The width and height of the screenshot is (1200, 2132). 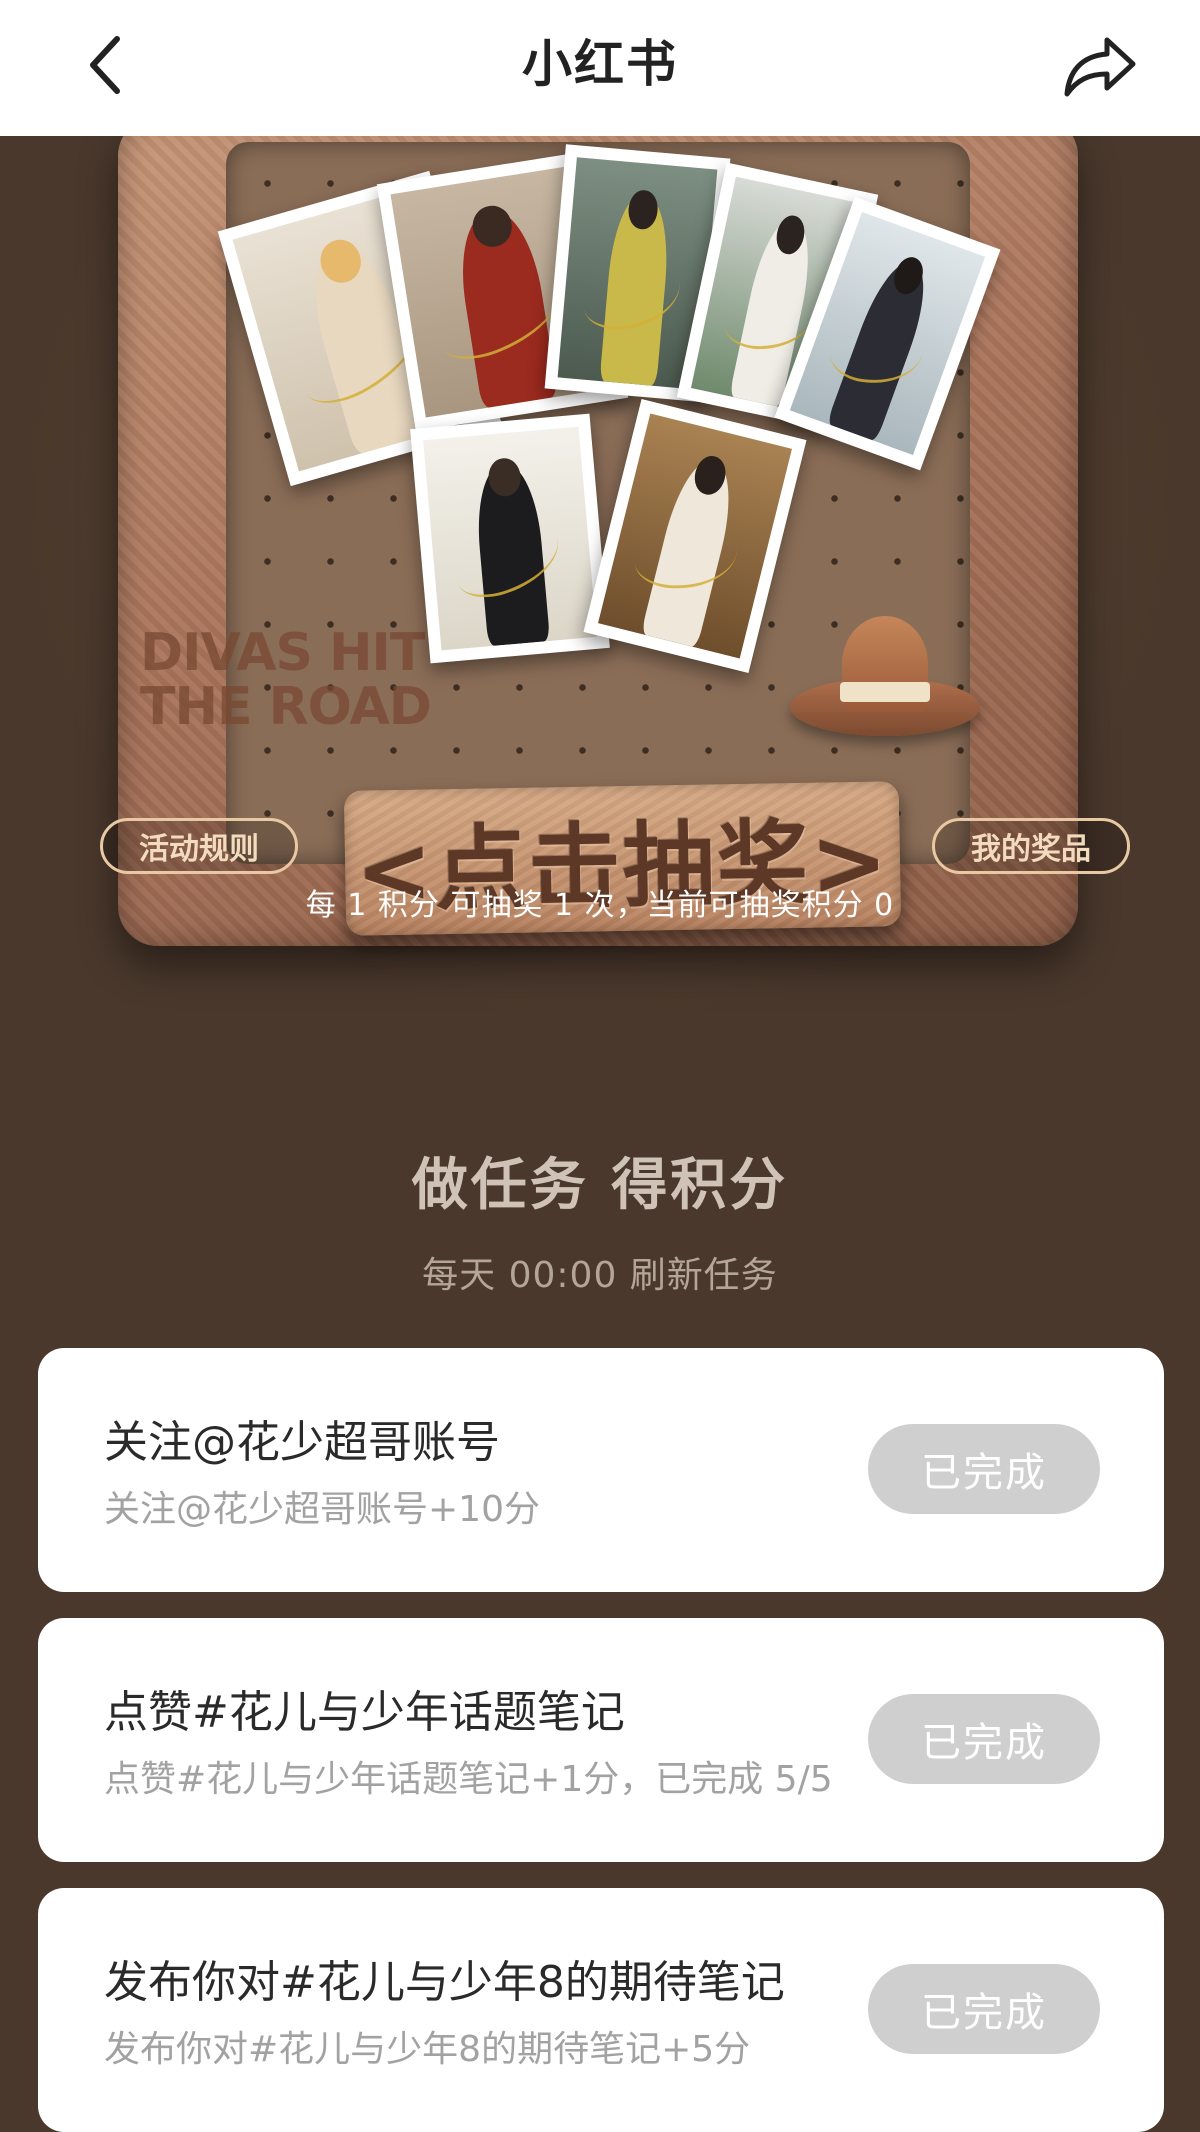 I want to click on my-prizes-button: 我的奖品, so click(x=1031, y=846).